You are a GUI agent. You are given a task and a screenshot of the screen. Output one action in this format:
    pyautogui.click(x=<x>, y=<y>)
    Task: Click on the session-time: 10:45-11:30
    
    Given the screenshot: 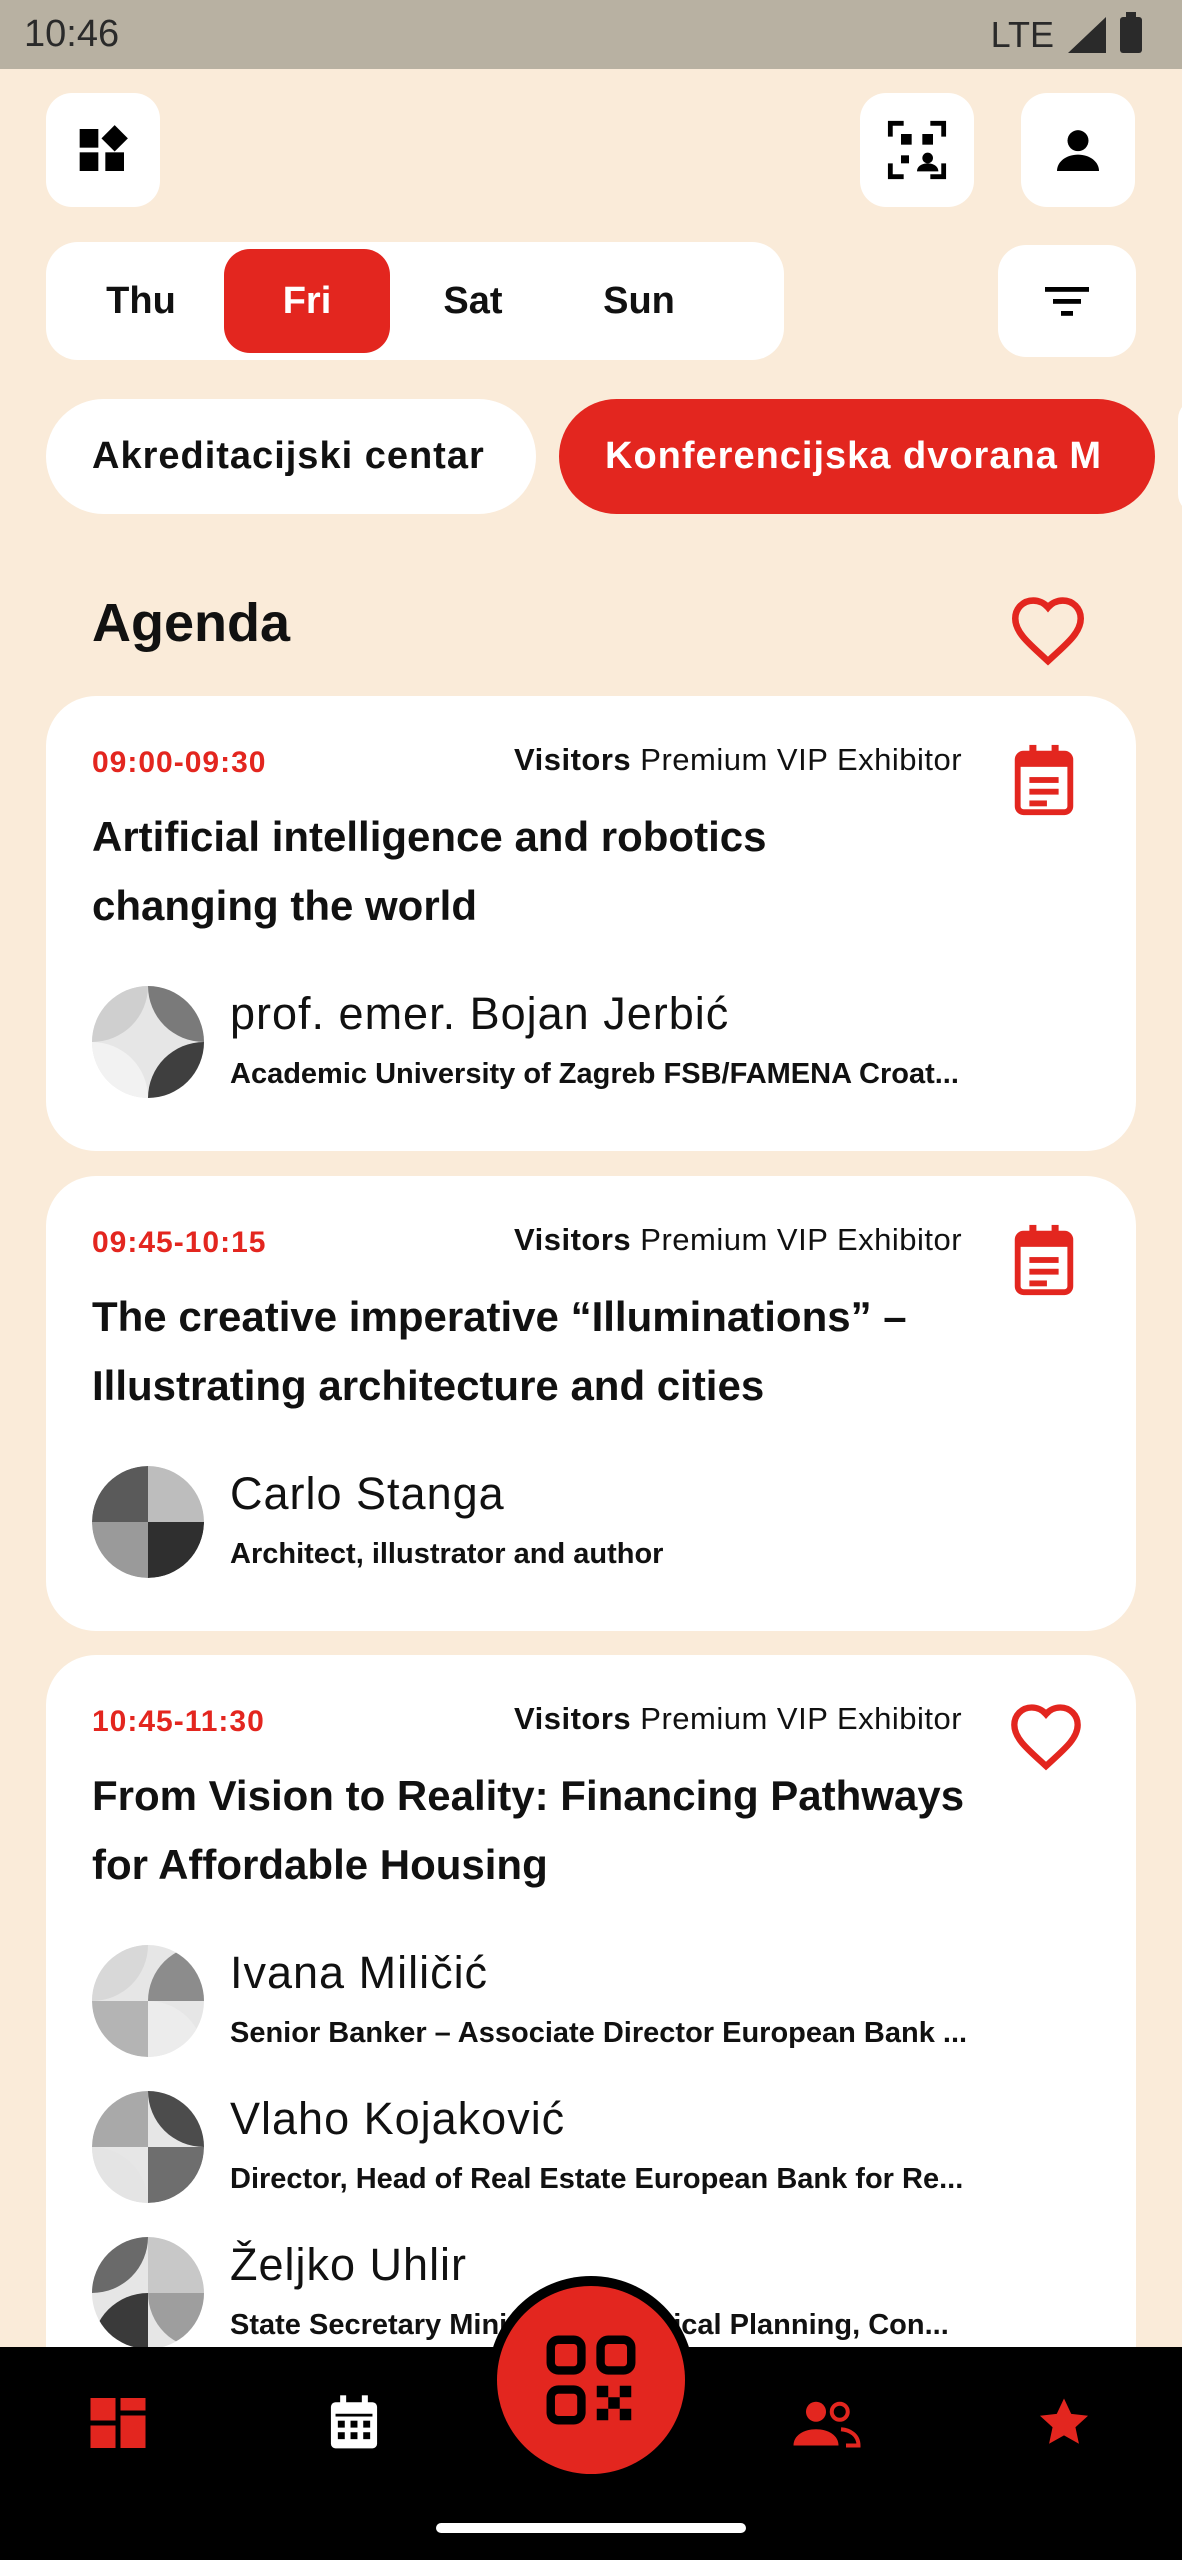 What is the action you would take?
    pyautogui.click(x=178, y=1721)
    